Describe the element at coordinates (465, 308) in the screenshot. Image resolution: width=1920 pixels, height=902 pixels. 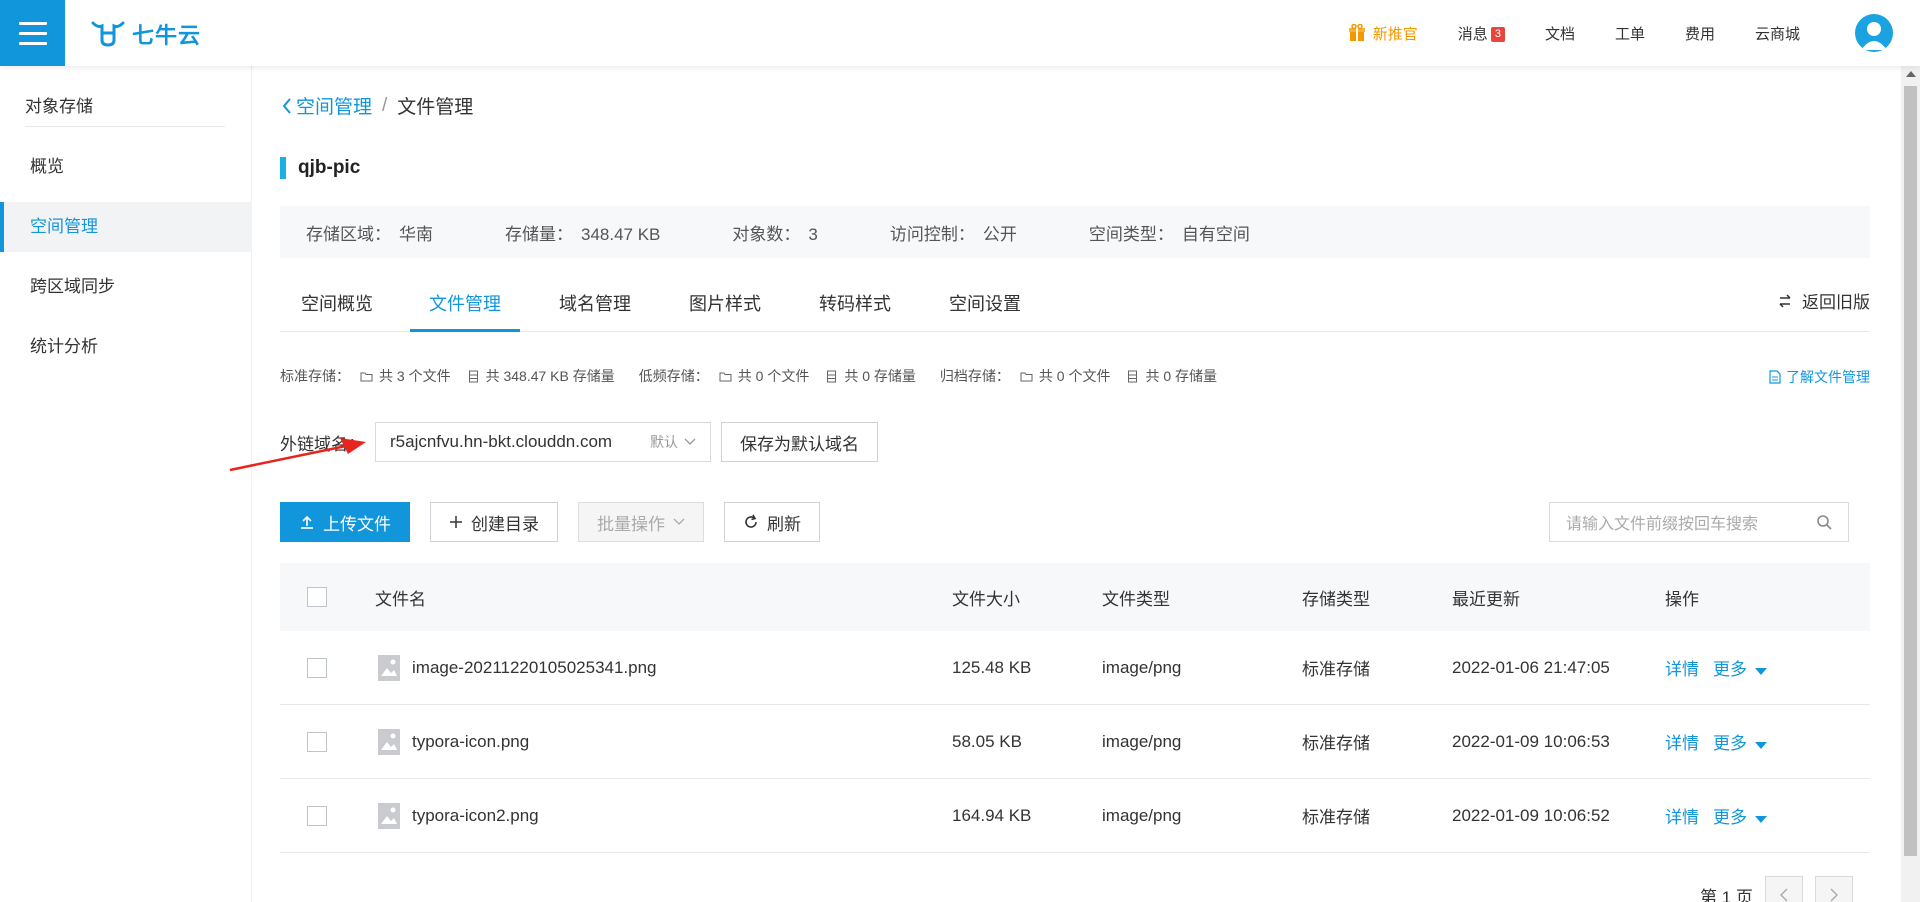
I see `tab-file-management: 文件管理` at that location.